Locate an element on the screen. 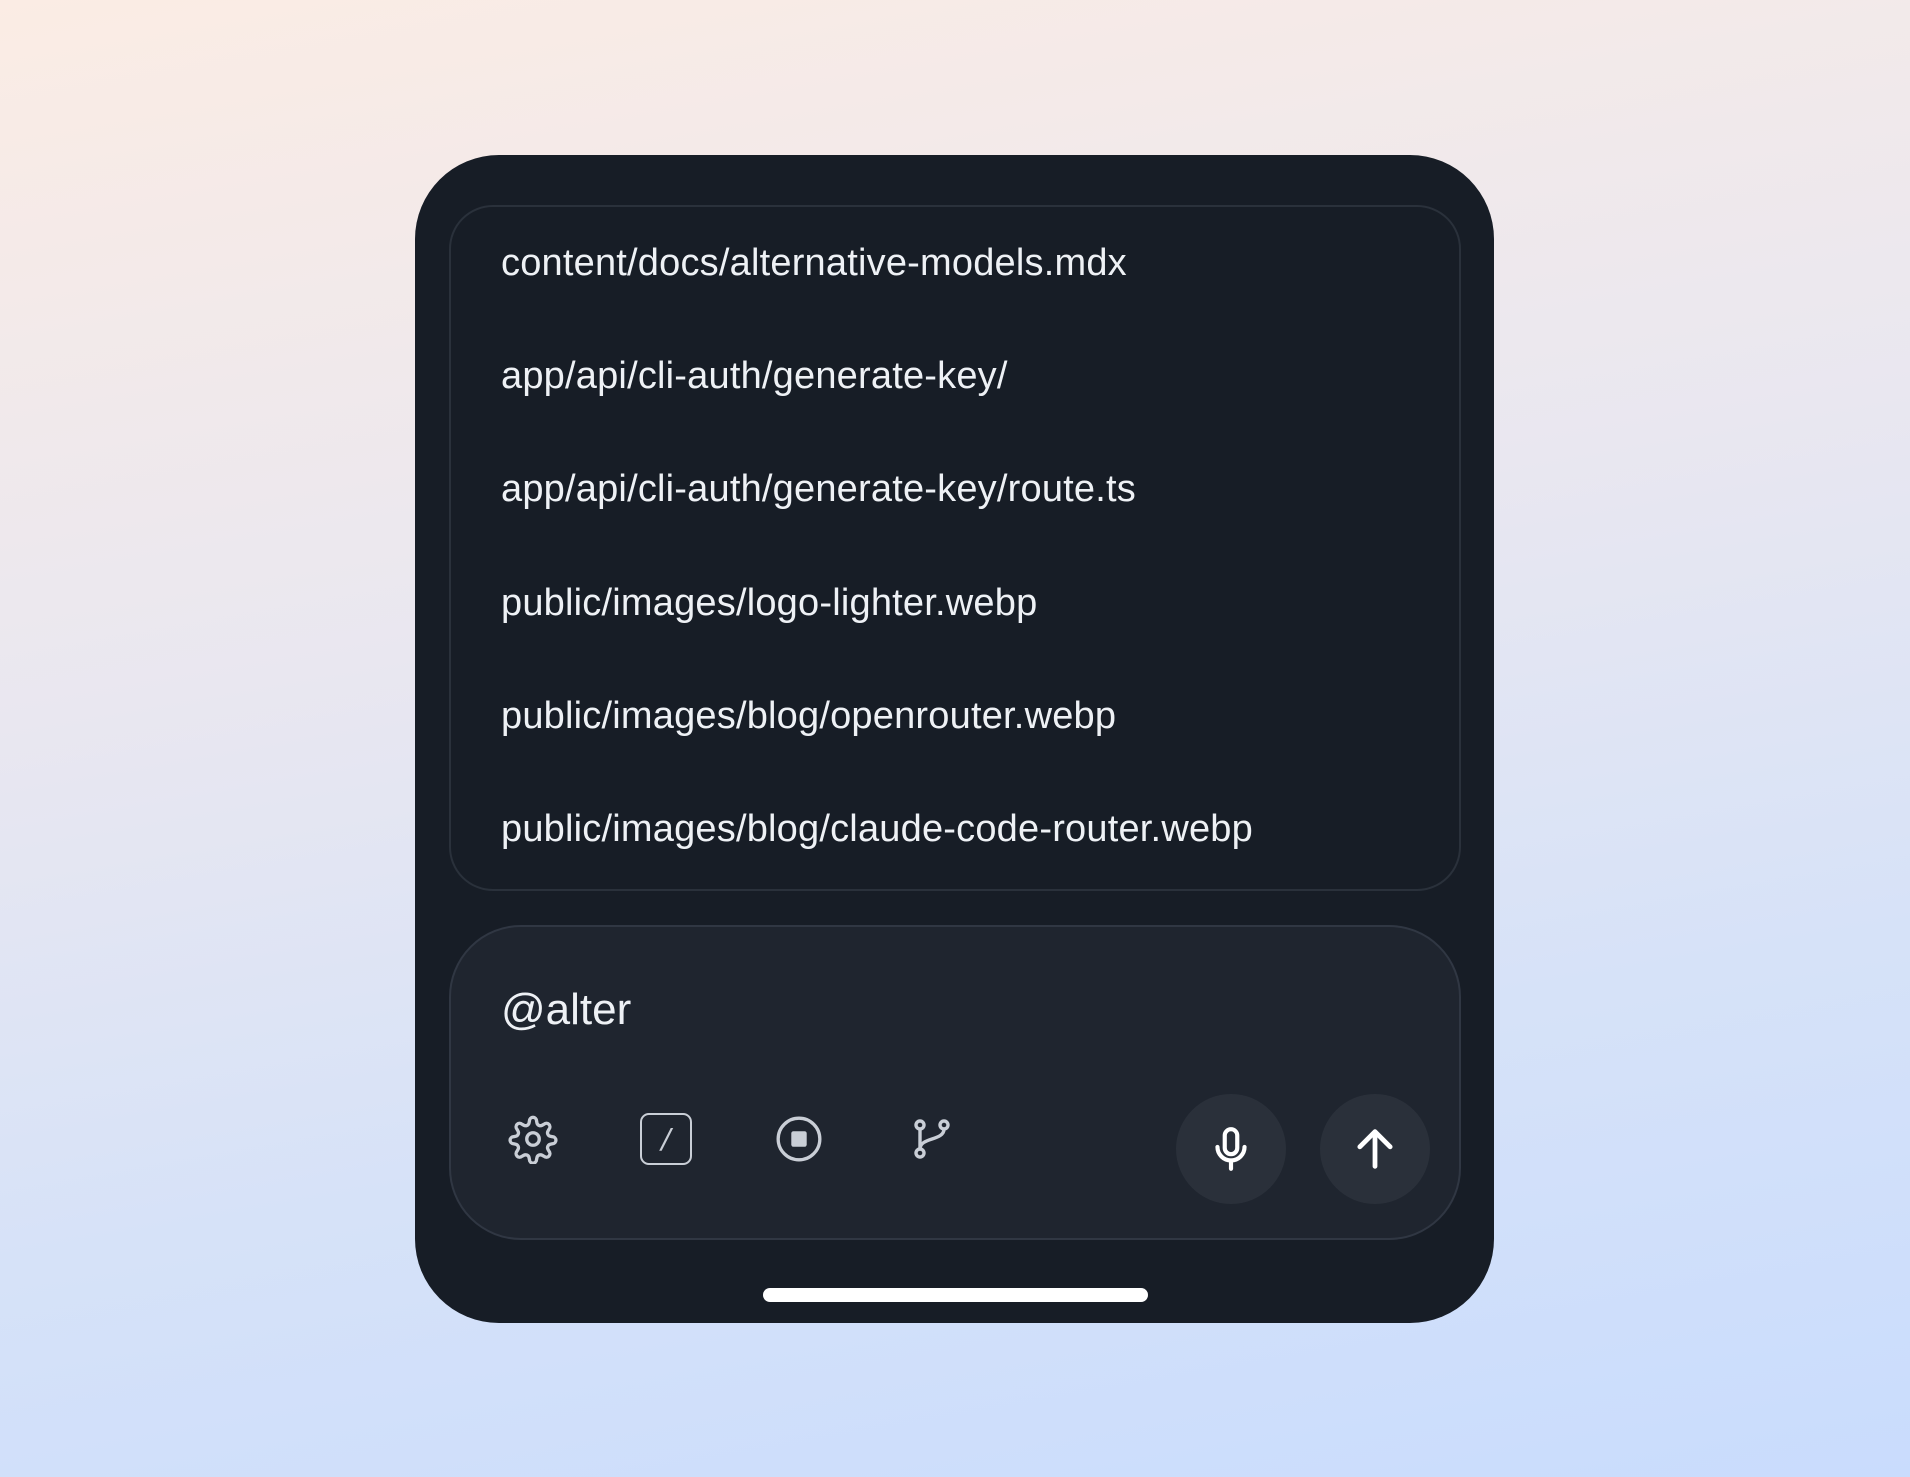 The height and width of the screenshot is (1477, 1910). suggestion-item: content/docs/alternative-models.mdx is located at coordinates (814, 263).